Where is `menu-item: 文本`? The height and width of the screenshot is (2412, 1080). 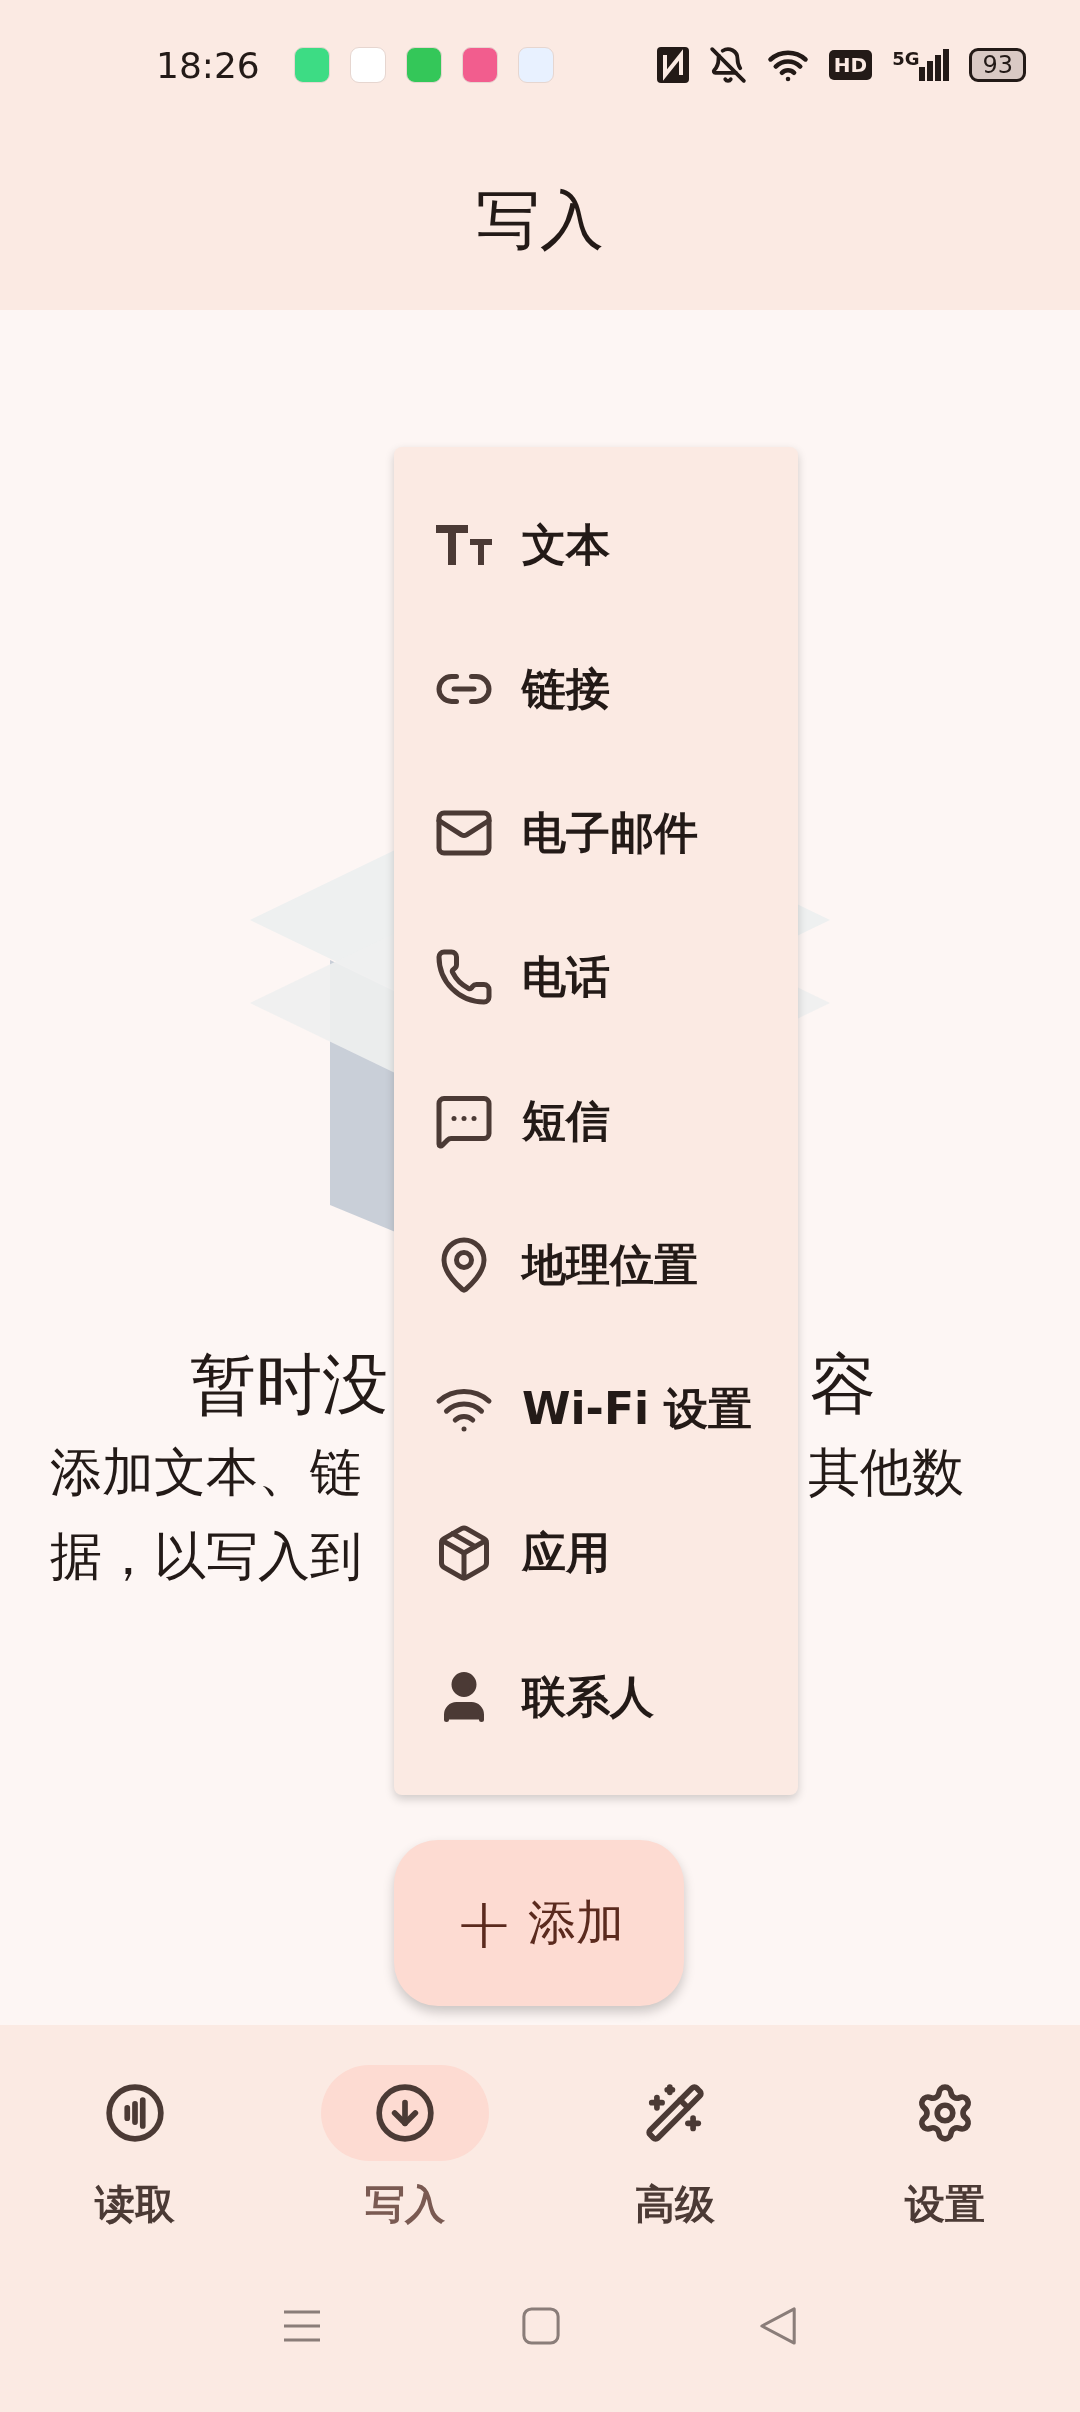 menu-item: 文本 is located at coordinates (596, 545).